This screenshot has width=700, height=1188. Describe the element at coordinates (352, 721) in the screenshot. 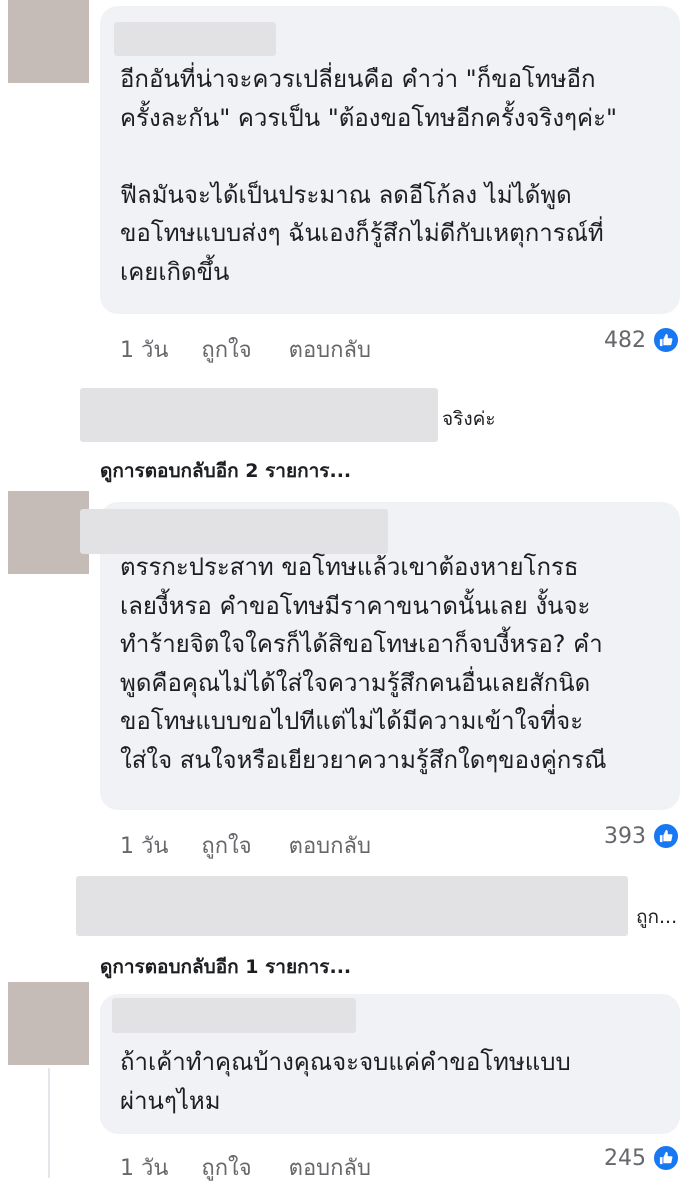

I see `comment-line: ขอโทษแบบขอไปทีแต่ไม่ได้มีความเข้าใจที่จะ` at that location.